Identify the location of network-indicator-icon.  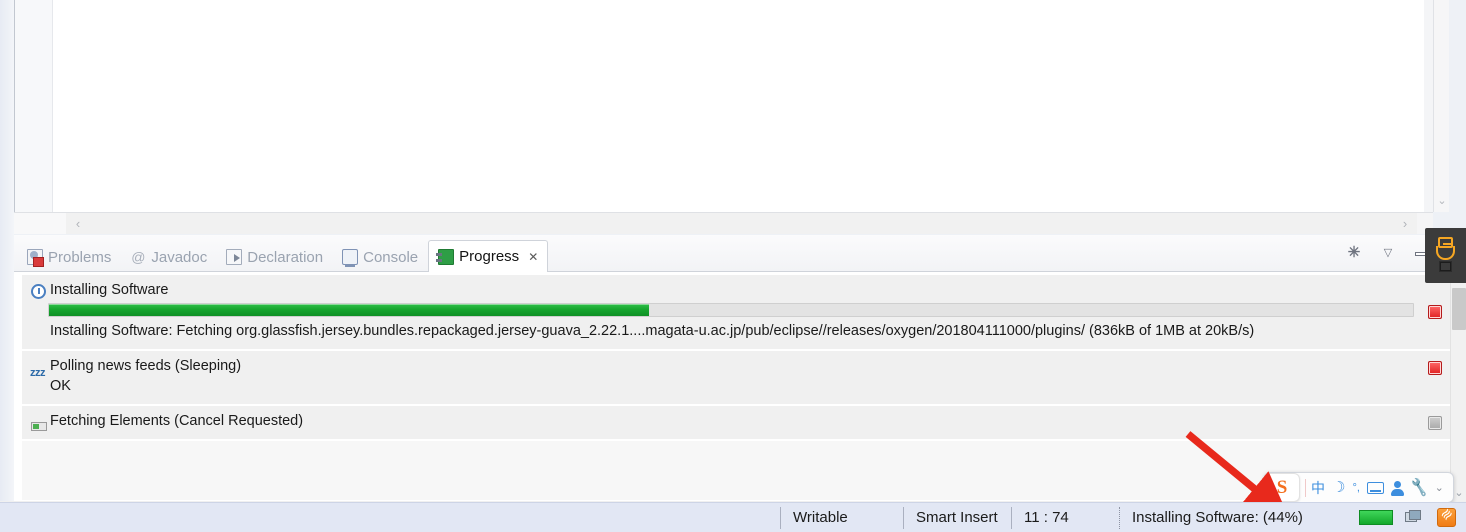
(1376, 517).